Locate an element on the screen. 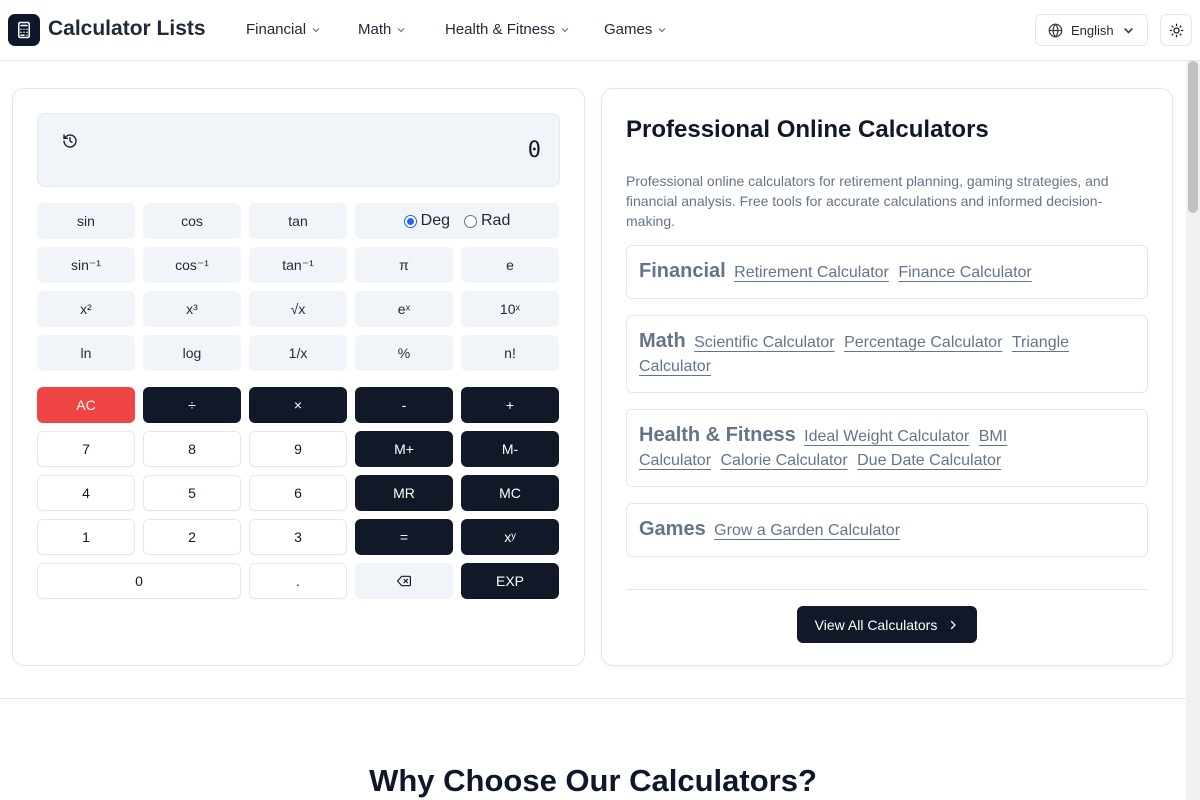 This screenshot has width=1200, height=800. key-5: 5 is located at coordinates (192, 493).